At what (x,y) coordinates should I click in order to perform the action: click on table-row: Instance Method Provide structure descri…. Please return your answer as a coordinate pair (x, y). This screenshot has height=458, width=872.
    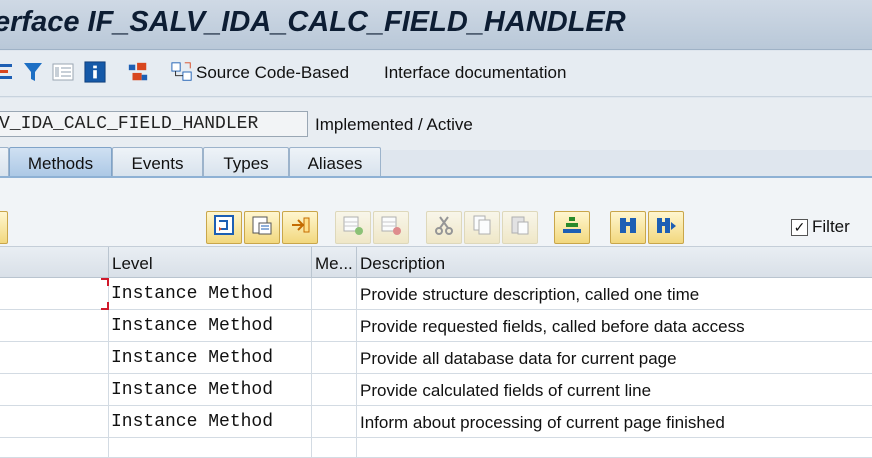
    Looking at the image, I should click on (436, 294).